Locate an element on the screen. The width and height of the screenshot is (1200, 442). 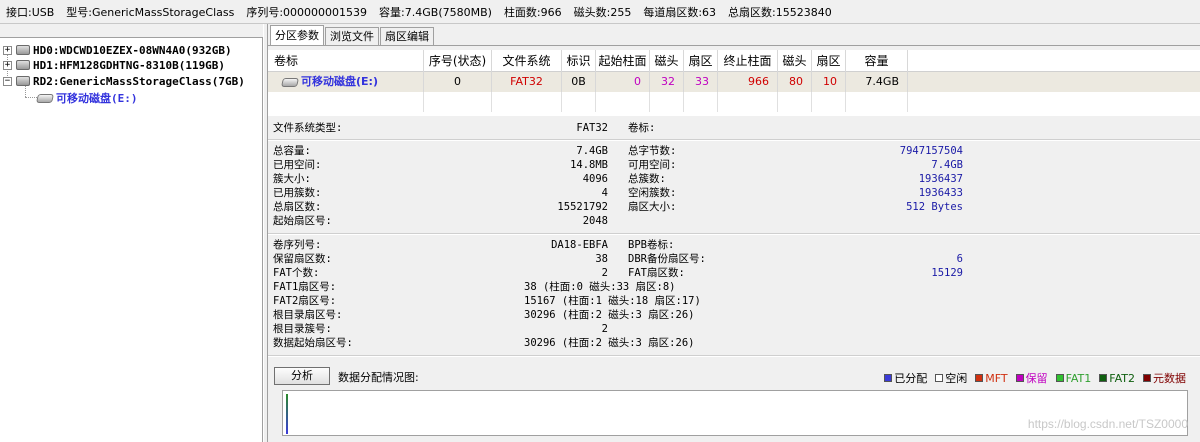
total-sectors-label: 总扇区数: is located at coordinates (297, 207).